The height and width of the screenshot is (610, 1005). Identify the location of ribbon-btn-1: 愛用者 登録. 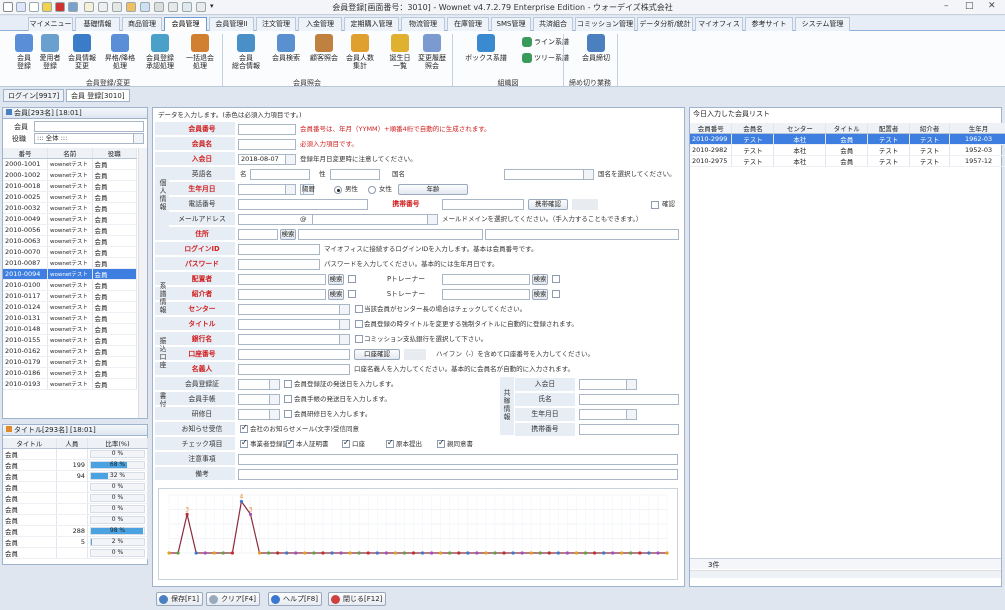
(50, 52).